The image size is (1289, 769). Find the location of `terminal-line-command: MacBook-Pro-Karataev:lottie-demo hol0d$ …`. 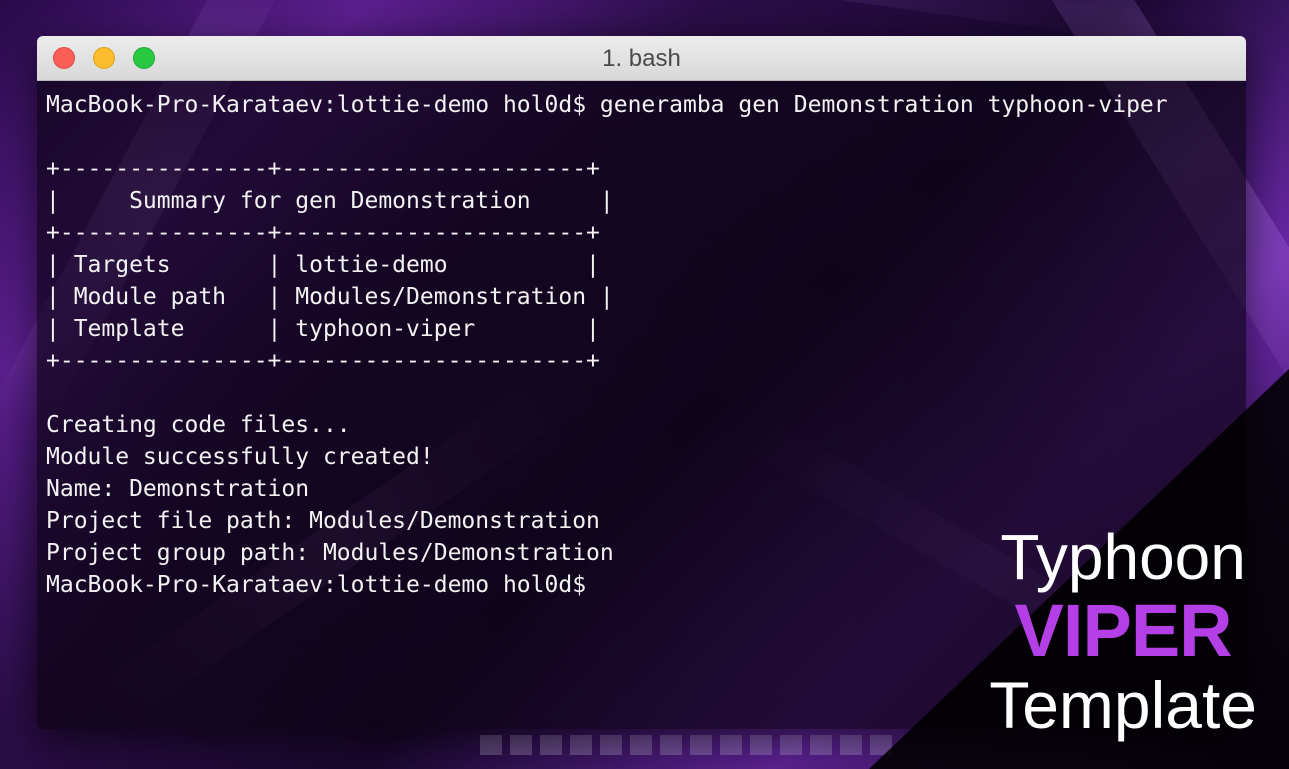

terminal-line-command: MacBook-Pro-Karataev:lottie-demo hol0d$ … is located at coordinates (607, 105).